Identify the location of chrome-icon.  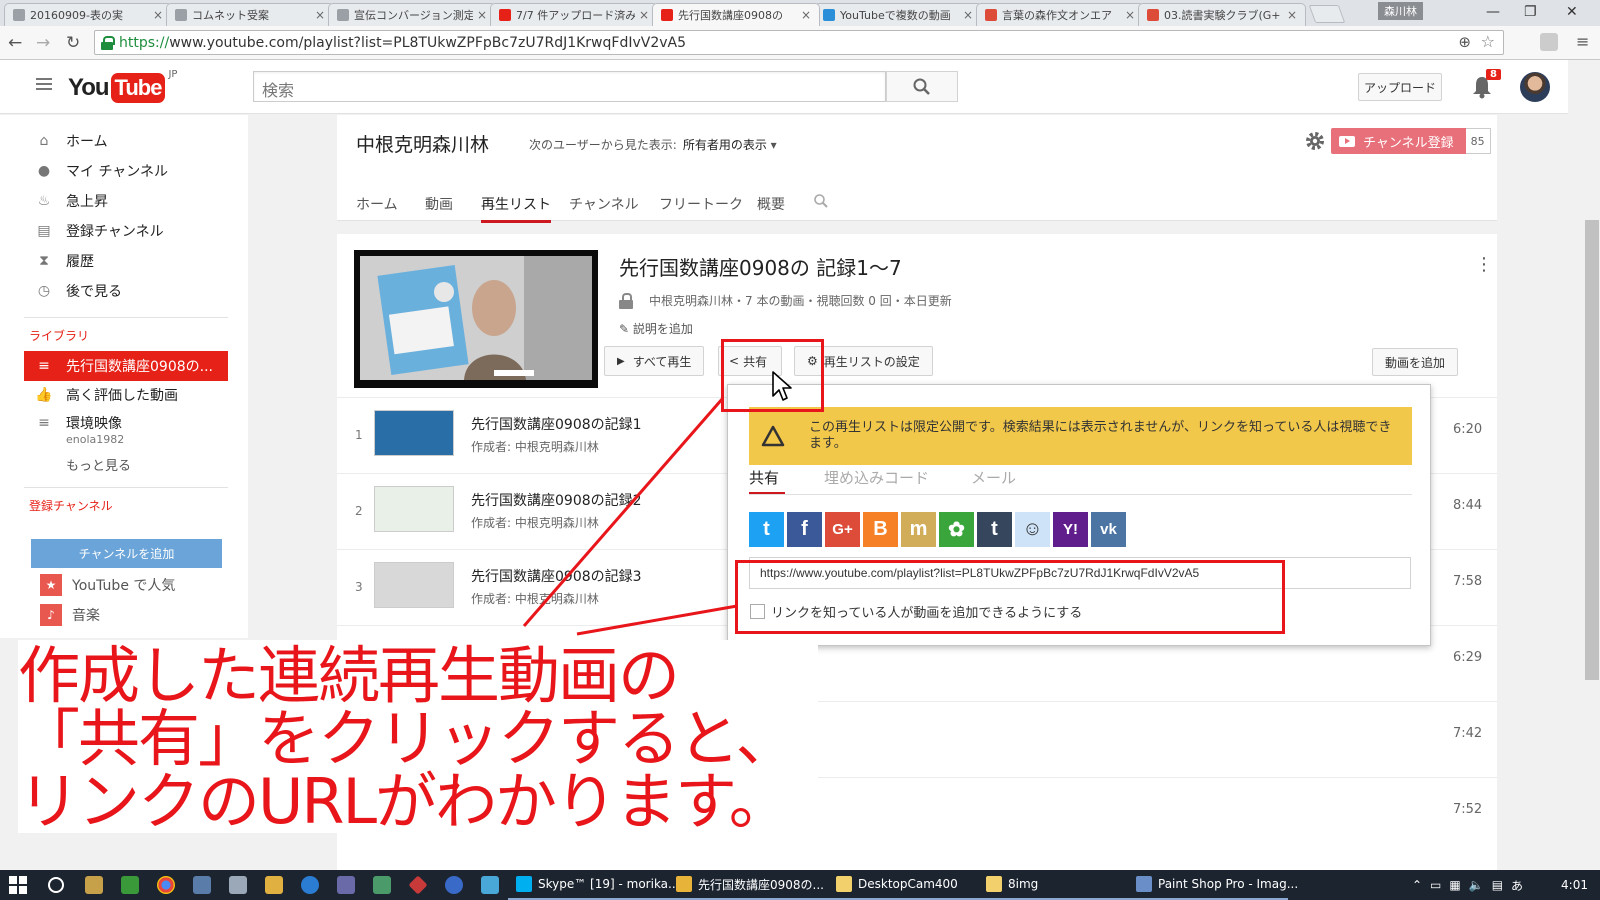
(166, 885).